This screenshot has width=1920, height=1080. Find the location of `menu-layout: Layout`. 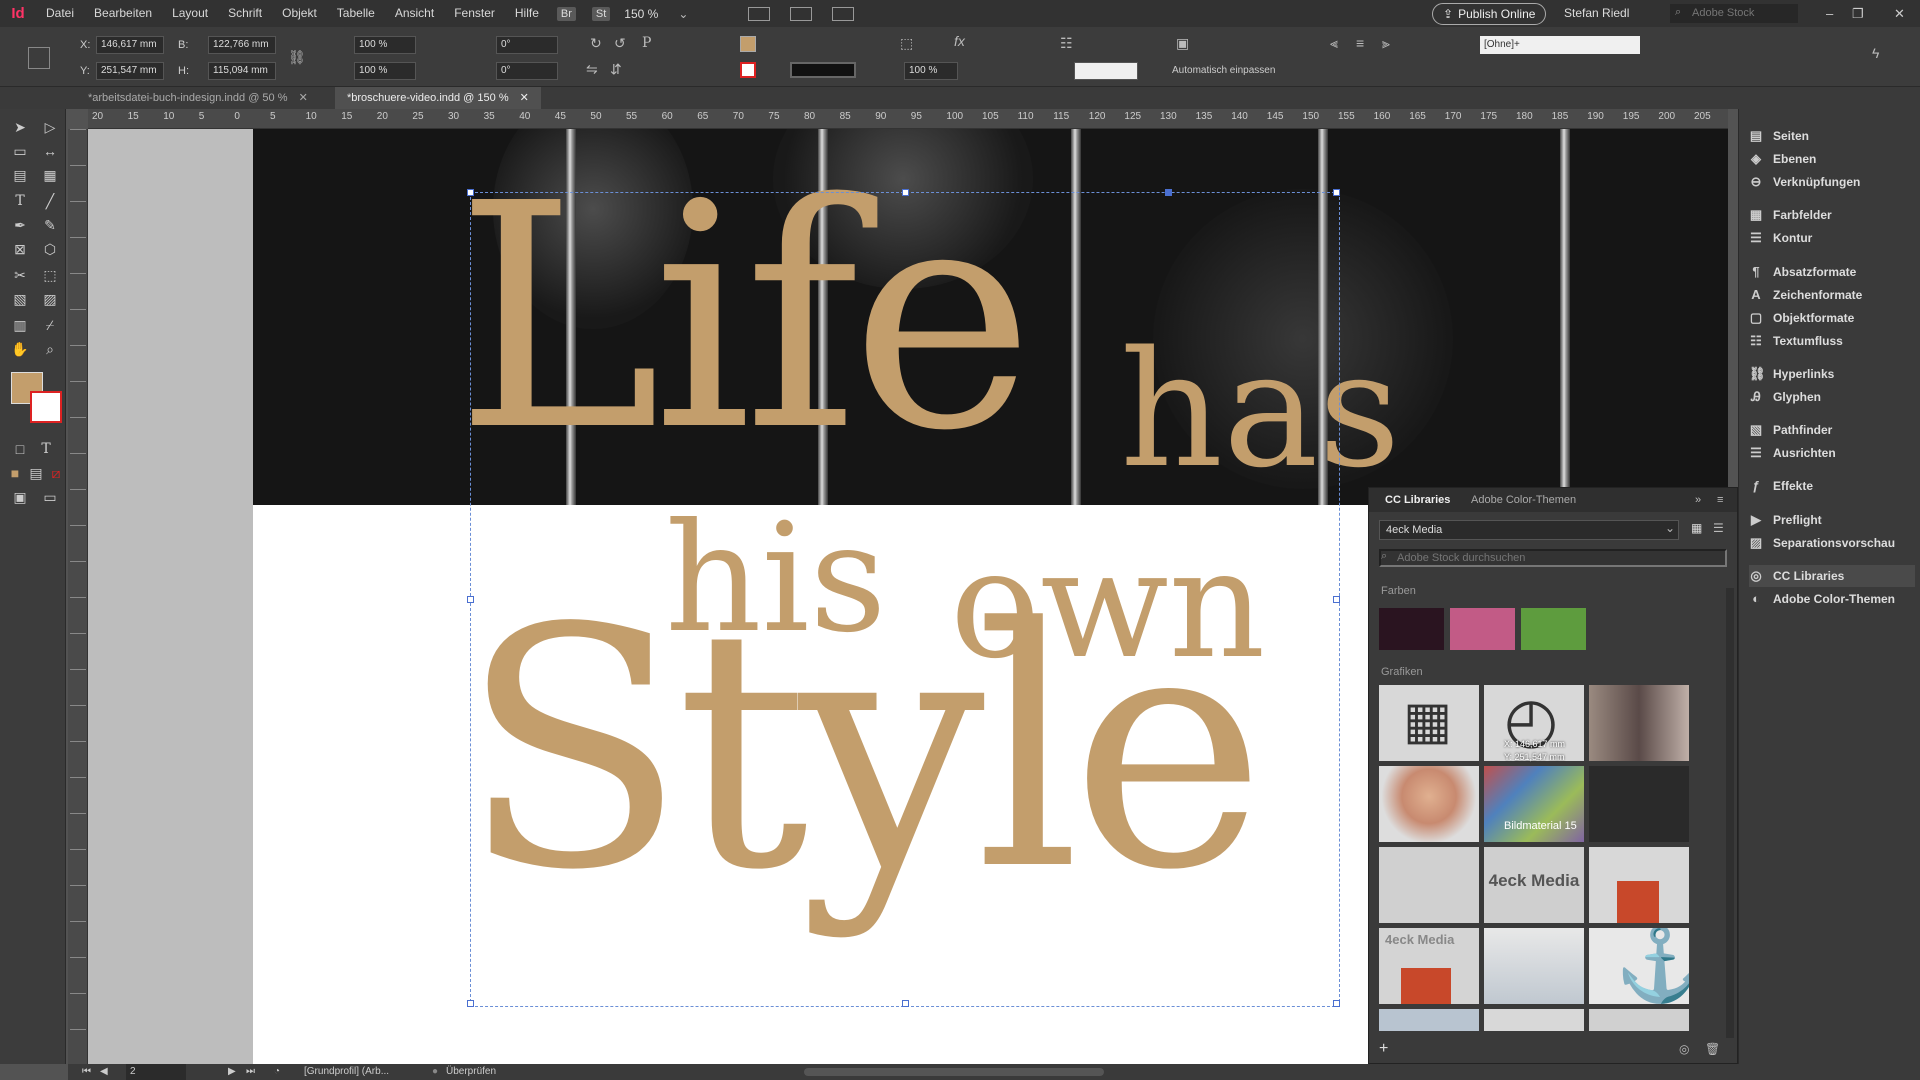

menu-layout: Layout is located at coordinates (190, 13).